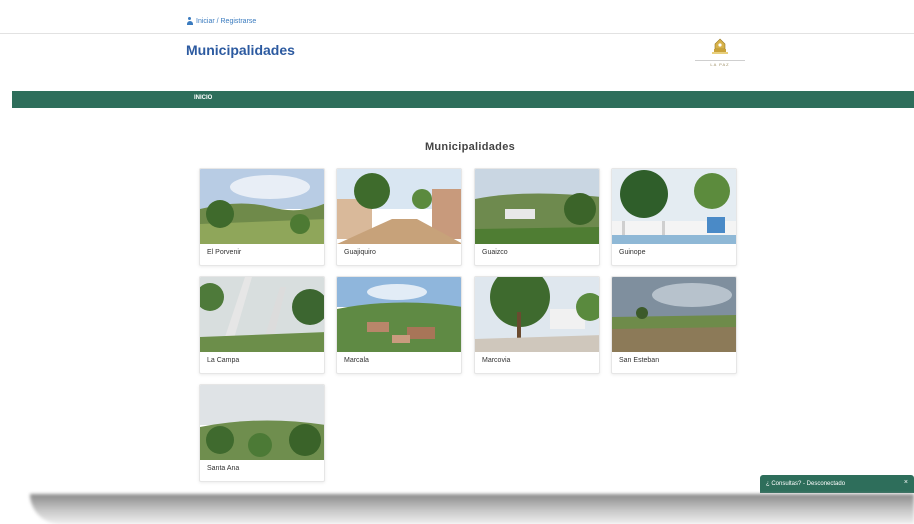 The height and width of the screenshot is (524, 914). What do you see at coordinates (472, 509) in the screenshot?
I see `screen-edge-shadow` at bounding box center [472, 509].